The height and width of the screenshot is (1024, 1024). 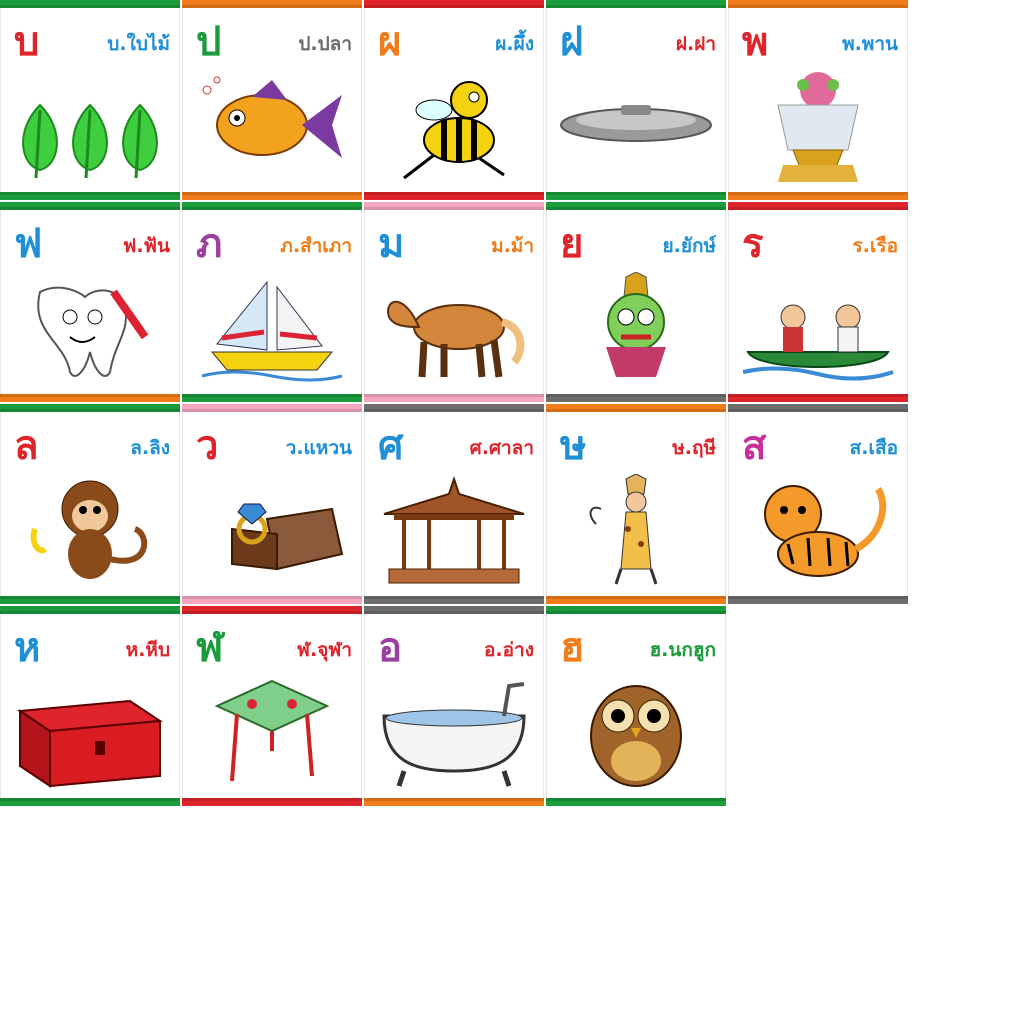 What do you see at coordinates (755, 42) in the screenshot?
I see `card-letter: พ` at bounding box center [755, 42].